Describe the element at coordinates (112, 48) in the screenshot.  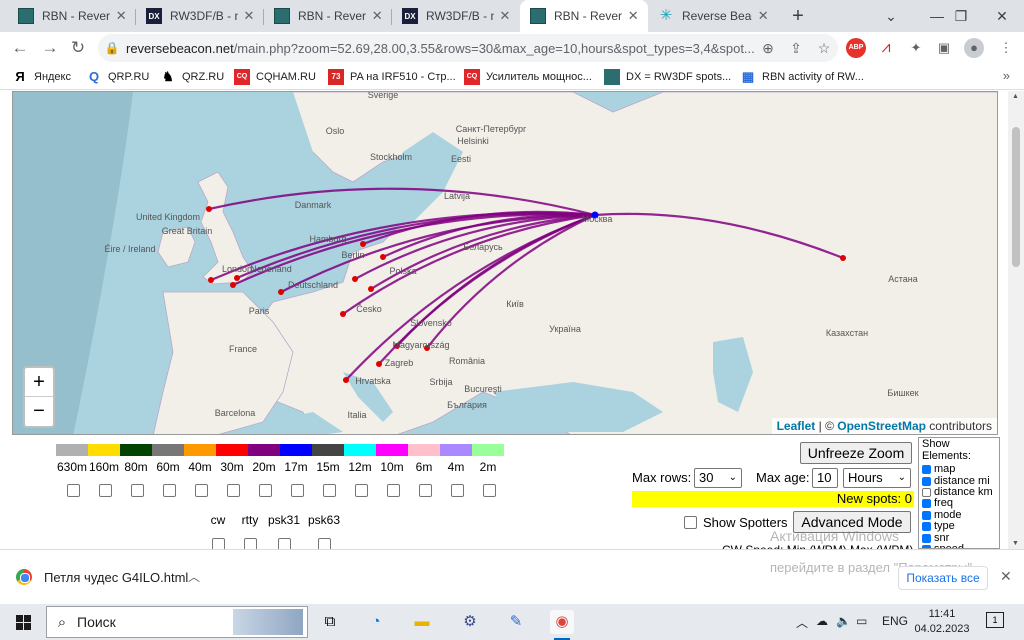
I see `lock-icon: 🔒` at that location.